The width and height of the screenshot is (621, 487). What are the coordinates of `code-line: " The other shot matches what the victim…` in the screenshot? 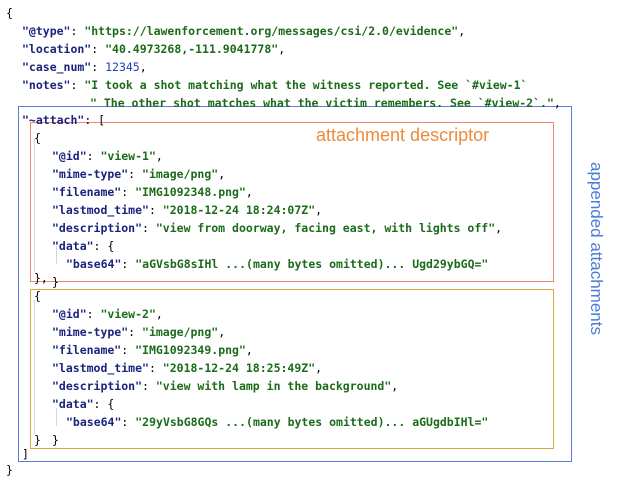 It's located at (325, 103).